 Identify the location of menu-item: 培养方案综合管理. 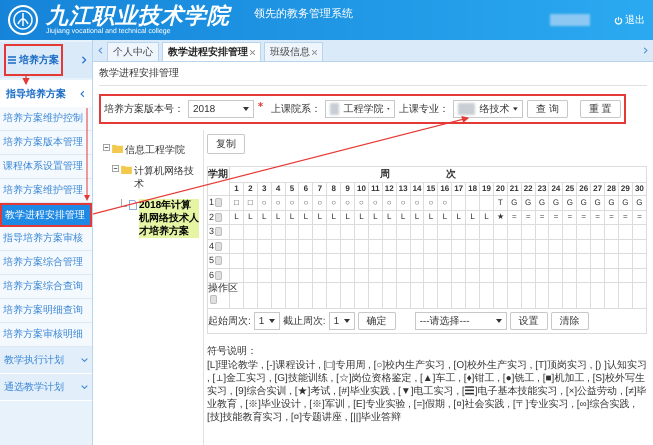
(46, 263).